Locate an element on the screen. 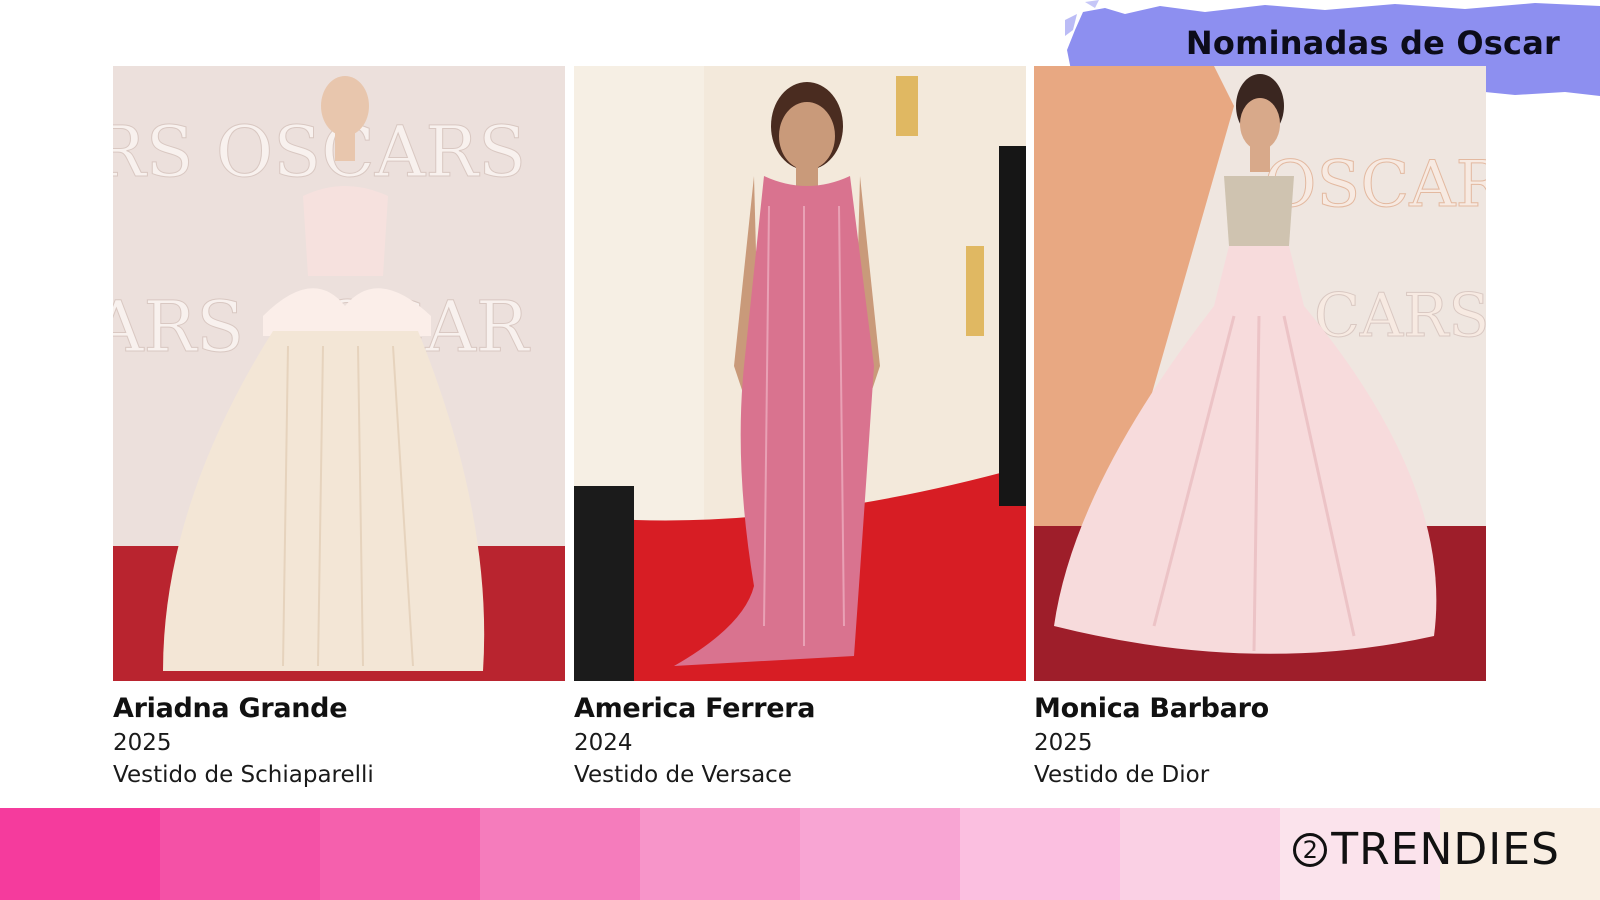  card-designer: Vestido de Dior is located at coordinates (1122, 775).